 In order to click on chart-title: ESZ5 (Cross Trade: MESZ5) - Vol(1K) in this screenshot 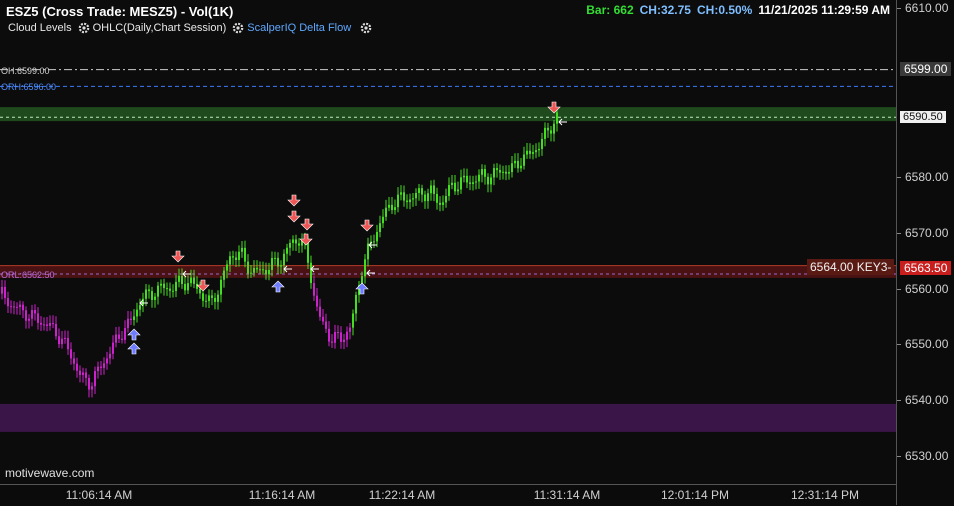, I will do `click(120, 11)`.